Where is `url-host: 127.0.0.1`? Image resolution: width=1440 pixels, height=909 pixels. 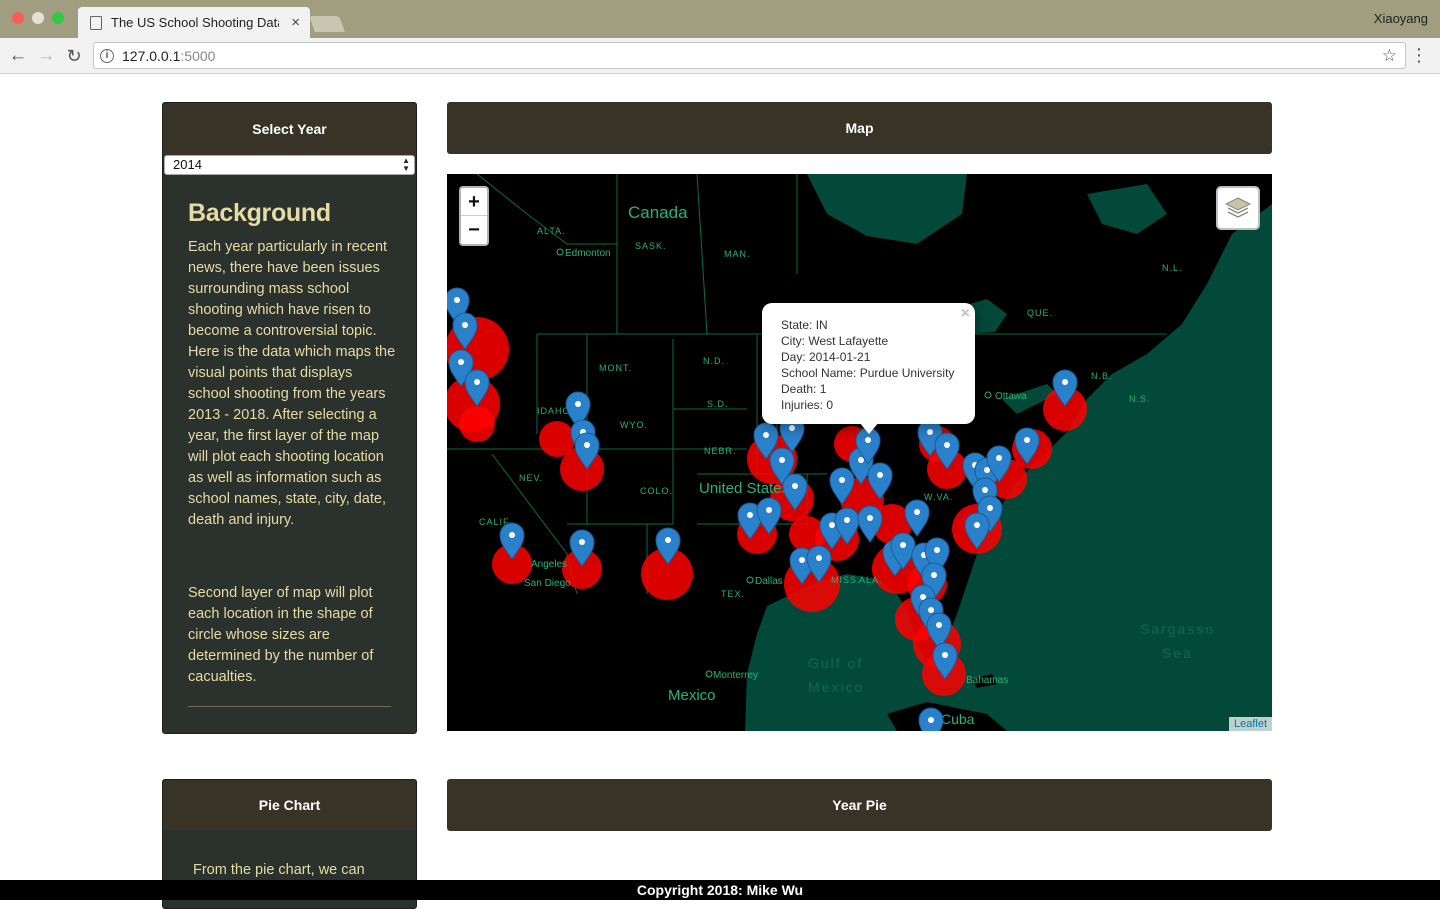
url-host: 127.0.0.1 is located at coordinates (151, 55).